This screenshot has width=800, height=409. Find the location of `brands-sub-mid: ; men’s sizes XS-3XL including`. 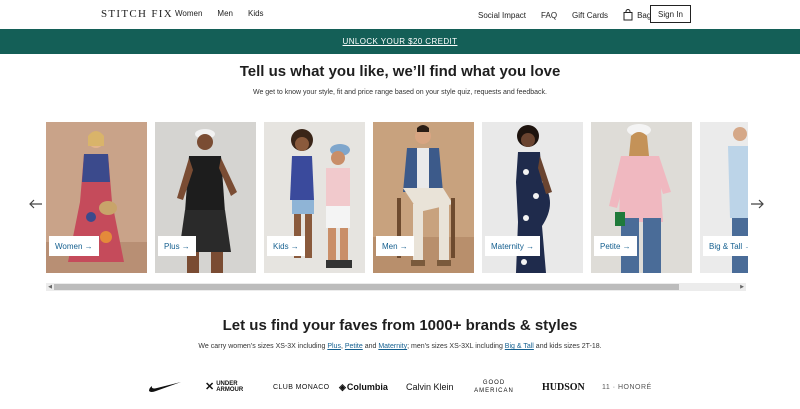

brands-sub-mid: ; men’s sizes XS-3XL including is located at coordinates (456, 346).